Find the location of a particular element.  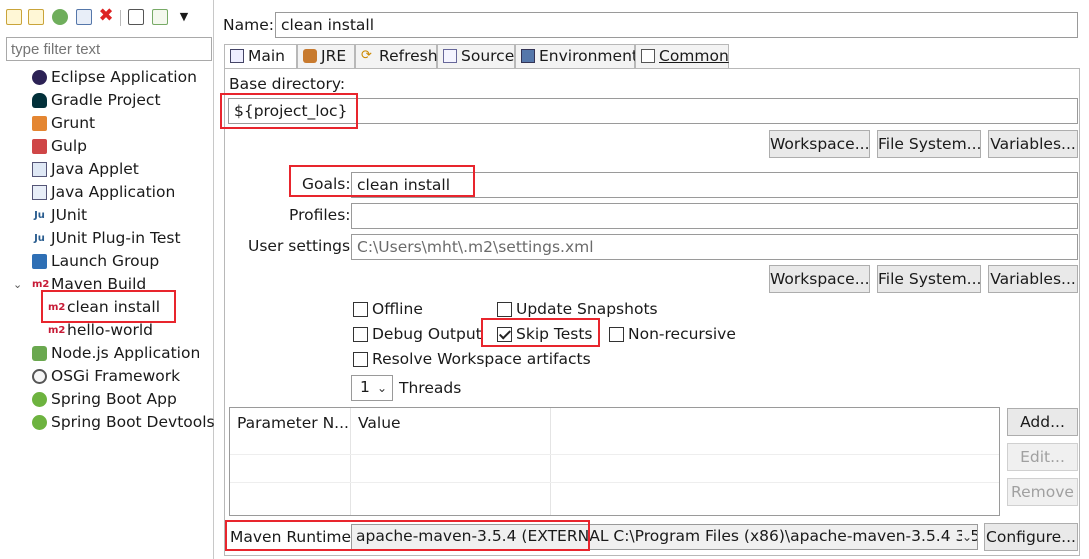

common-icon is located at coordinates (648, 56).